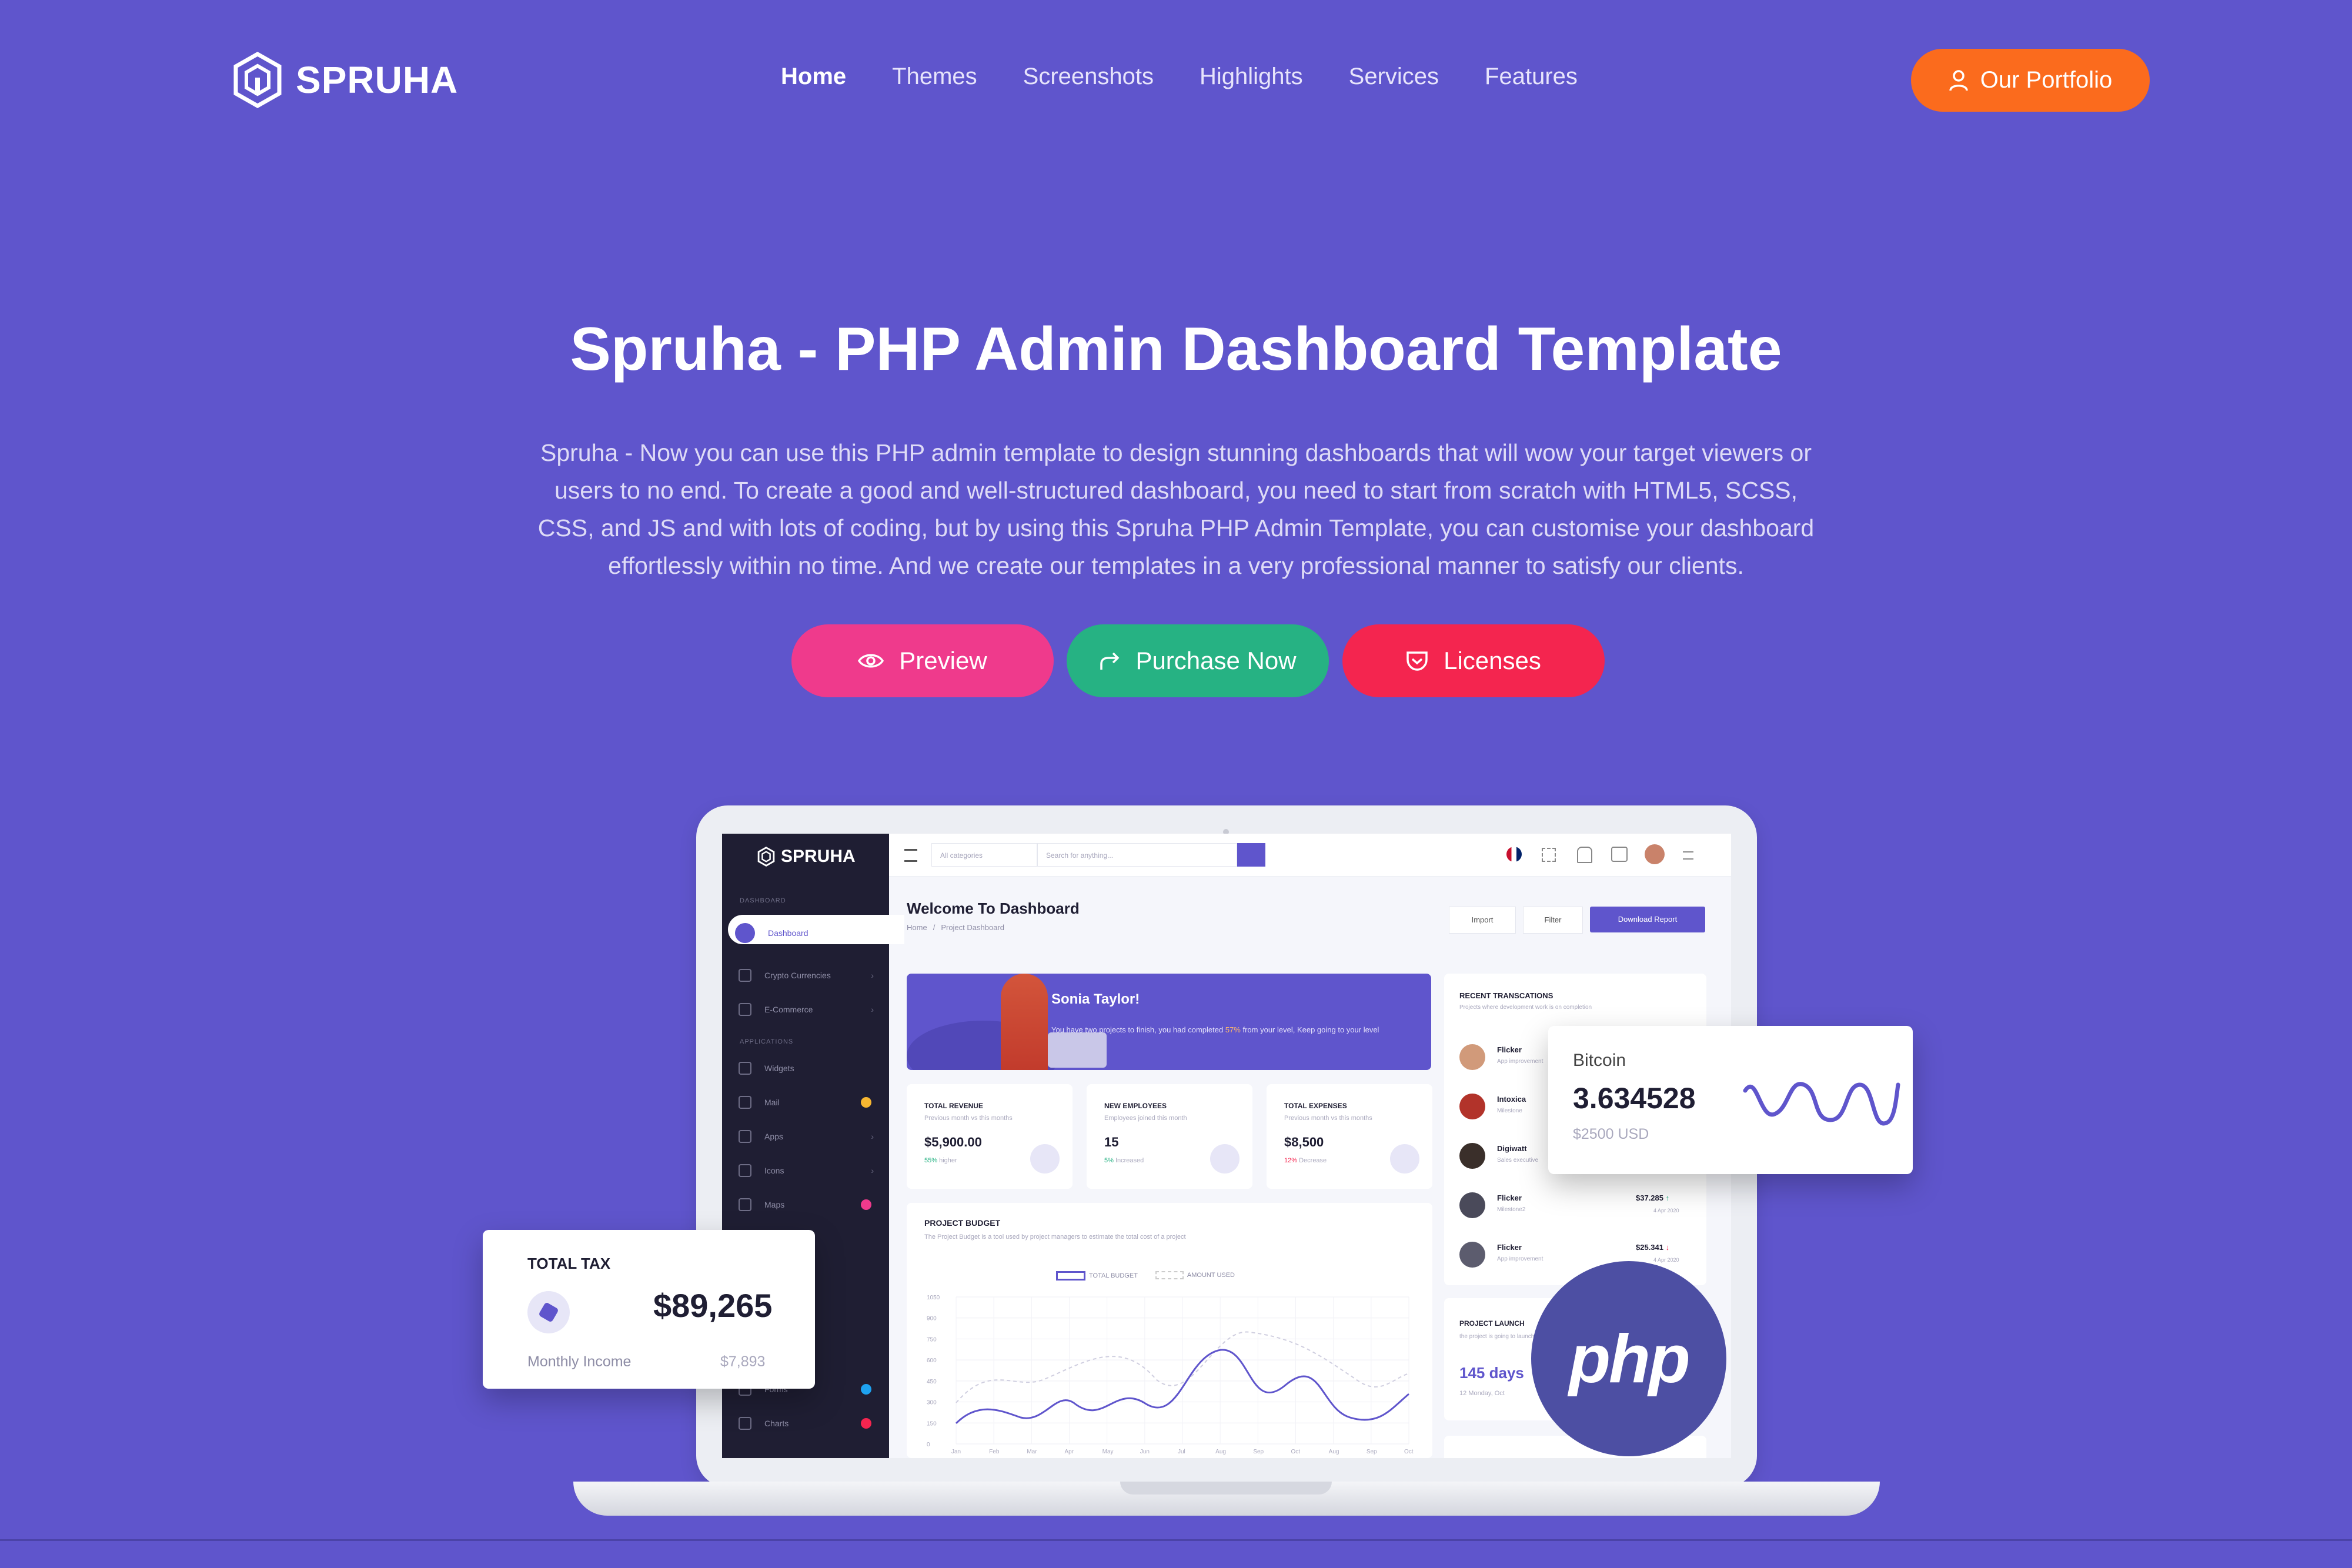 The width and height of the screenshot is (2352, 1568). Describe the element at coordinates (1667, 1197) in the screenshot. I see `arrow-up-icon: ↑` at that location.